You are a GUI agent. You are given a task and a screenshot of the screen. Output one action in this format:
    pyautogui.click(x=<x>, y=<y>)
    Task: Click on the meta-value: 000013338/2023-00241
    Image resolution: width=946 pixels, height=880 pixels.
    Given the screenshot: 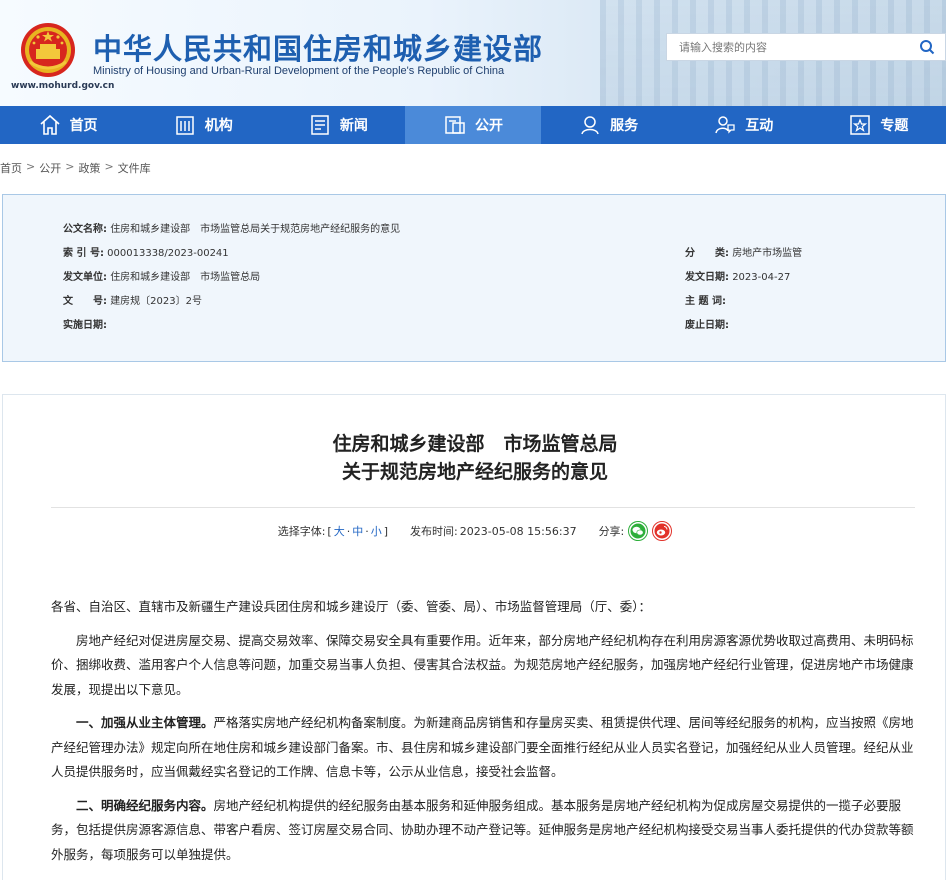 What is the action you would take?
    pyautogui.click(x=168, y=253)
    